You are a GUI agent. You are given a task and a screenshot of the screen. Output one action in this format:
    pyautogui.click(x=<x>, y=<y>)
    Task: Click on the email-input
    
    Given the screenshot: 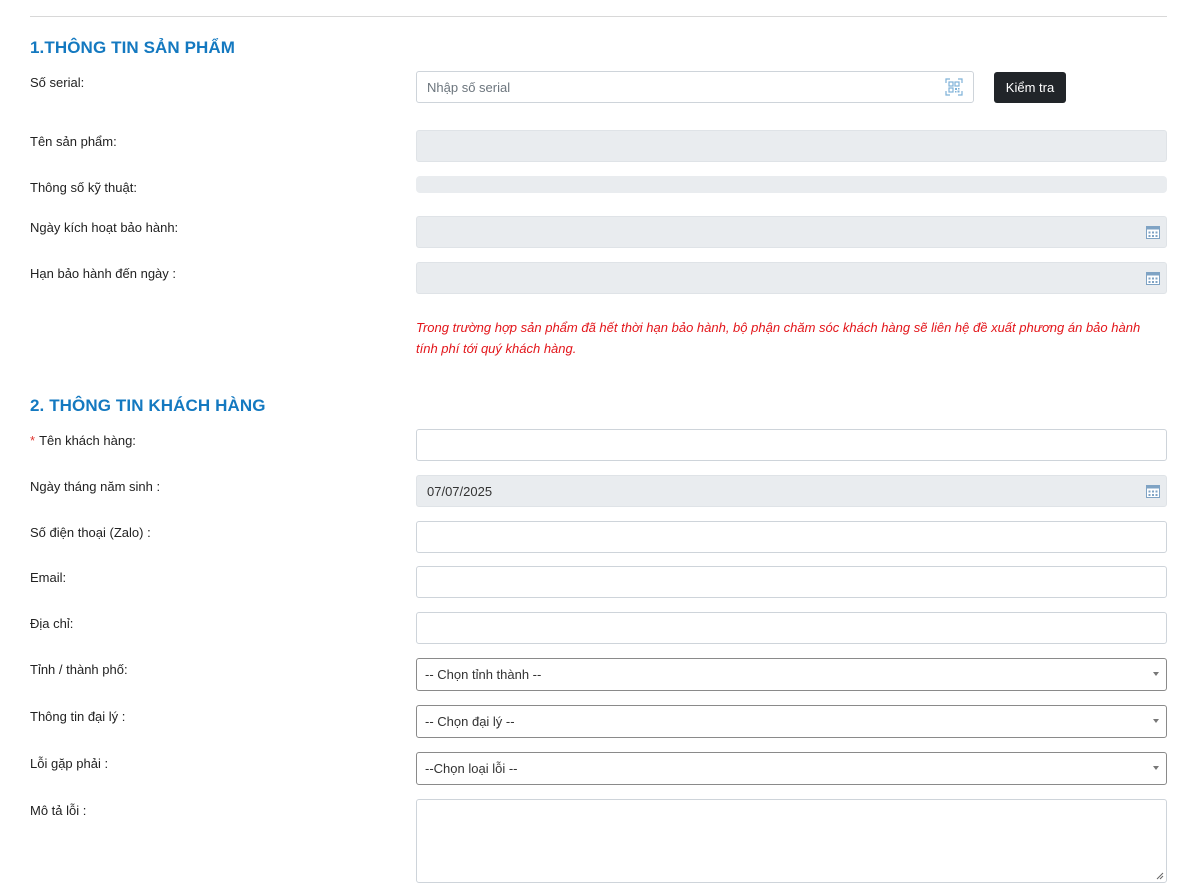 What is the action you would take?
    pyautogui.click(x=791, y=582)
    